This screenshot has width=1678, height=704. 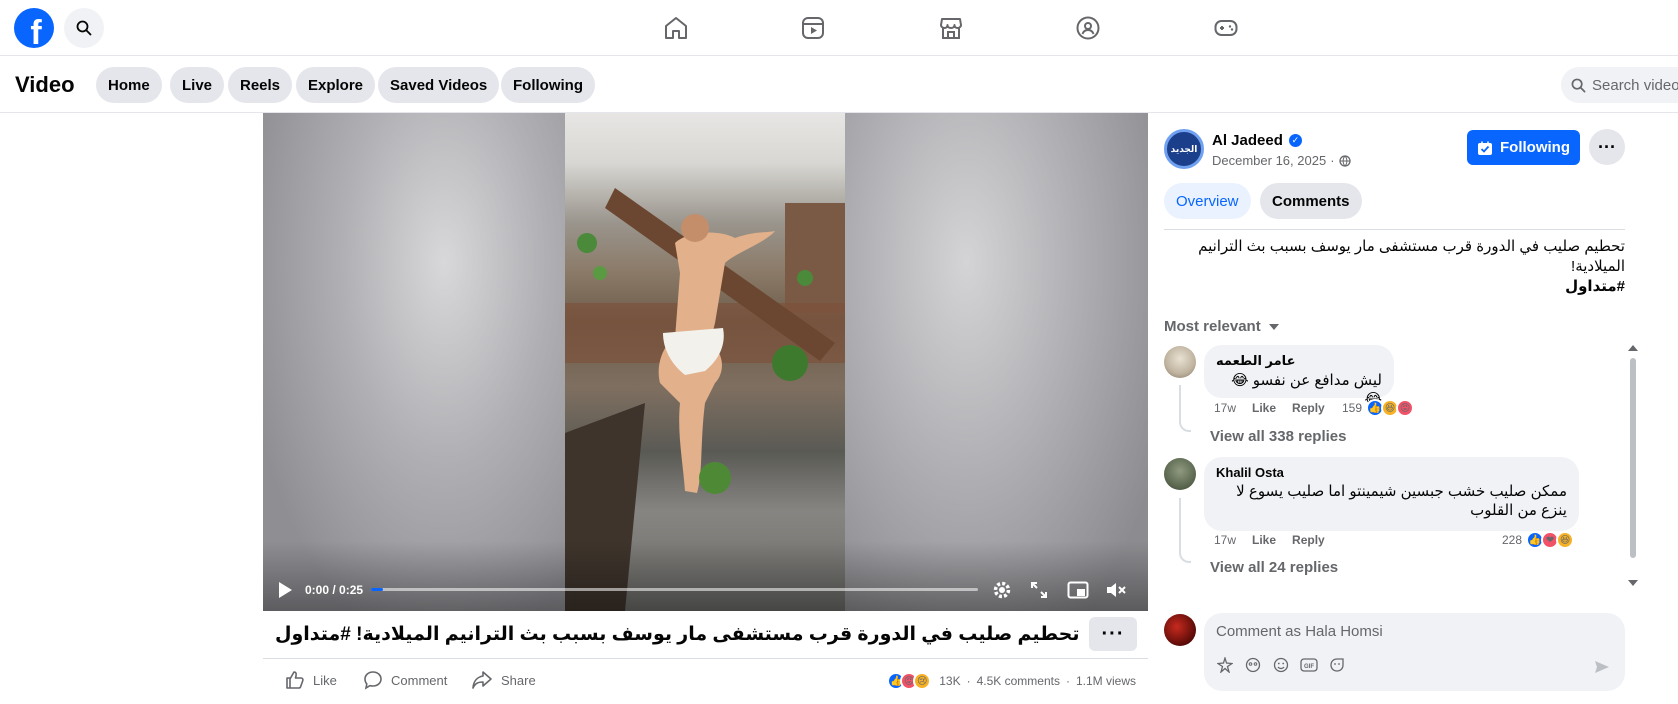 What do you see at coordinates (1088, 28) in the screenshot?
I see `nav-groups` at bounding box center [1088, 28].